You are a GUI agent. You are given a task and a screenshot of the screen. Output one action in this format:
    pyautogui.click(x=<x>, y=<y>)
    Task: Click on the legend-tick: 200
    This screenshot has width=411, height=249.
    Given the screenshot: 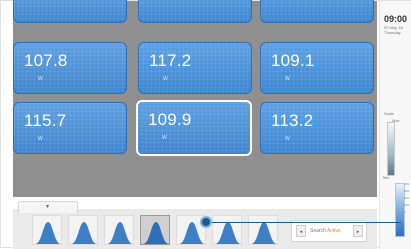 What is the action you would take?
    pyautogui.click(x=407, y=198)
    